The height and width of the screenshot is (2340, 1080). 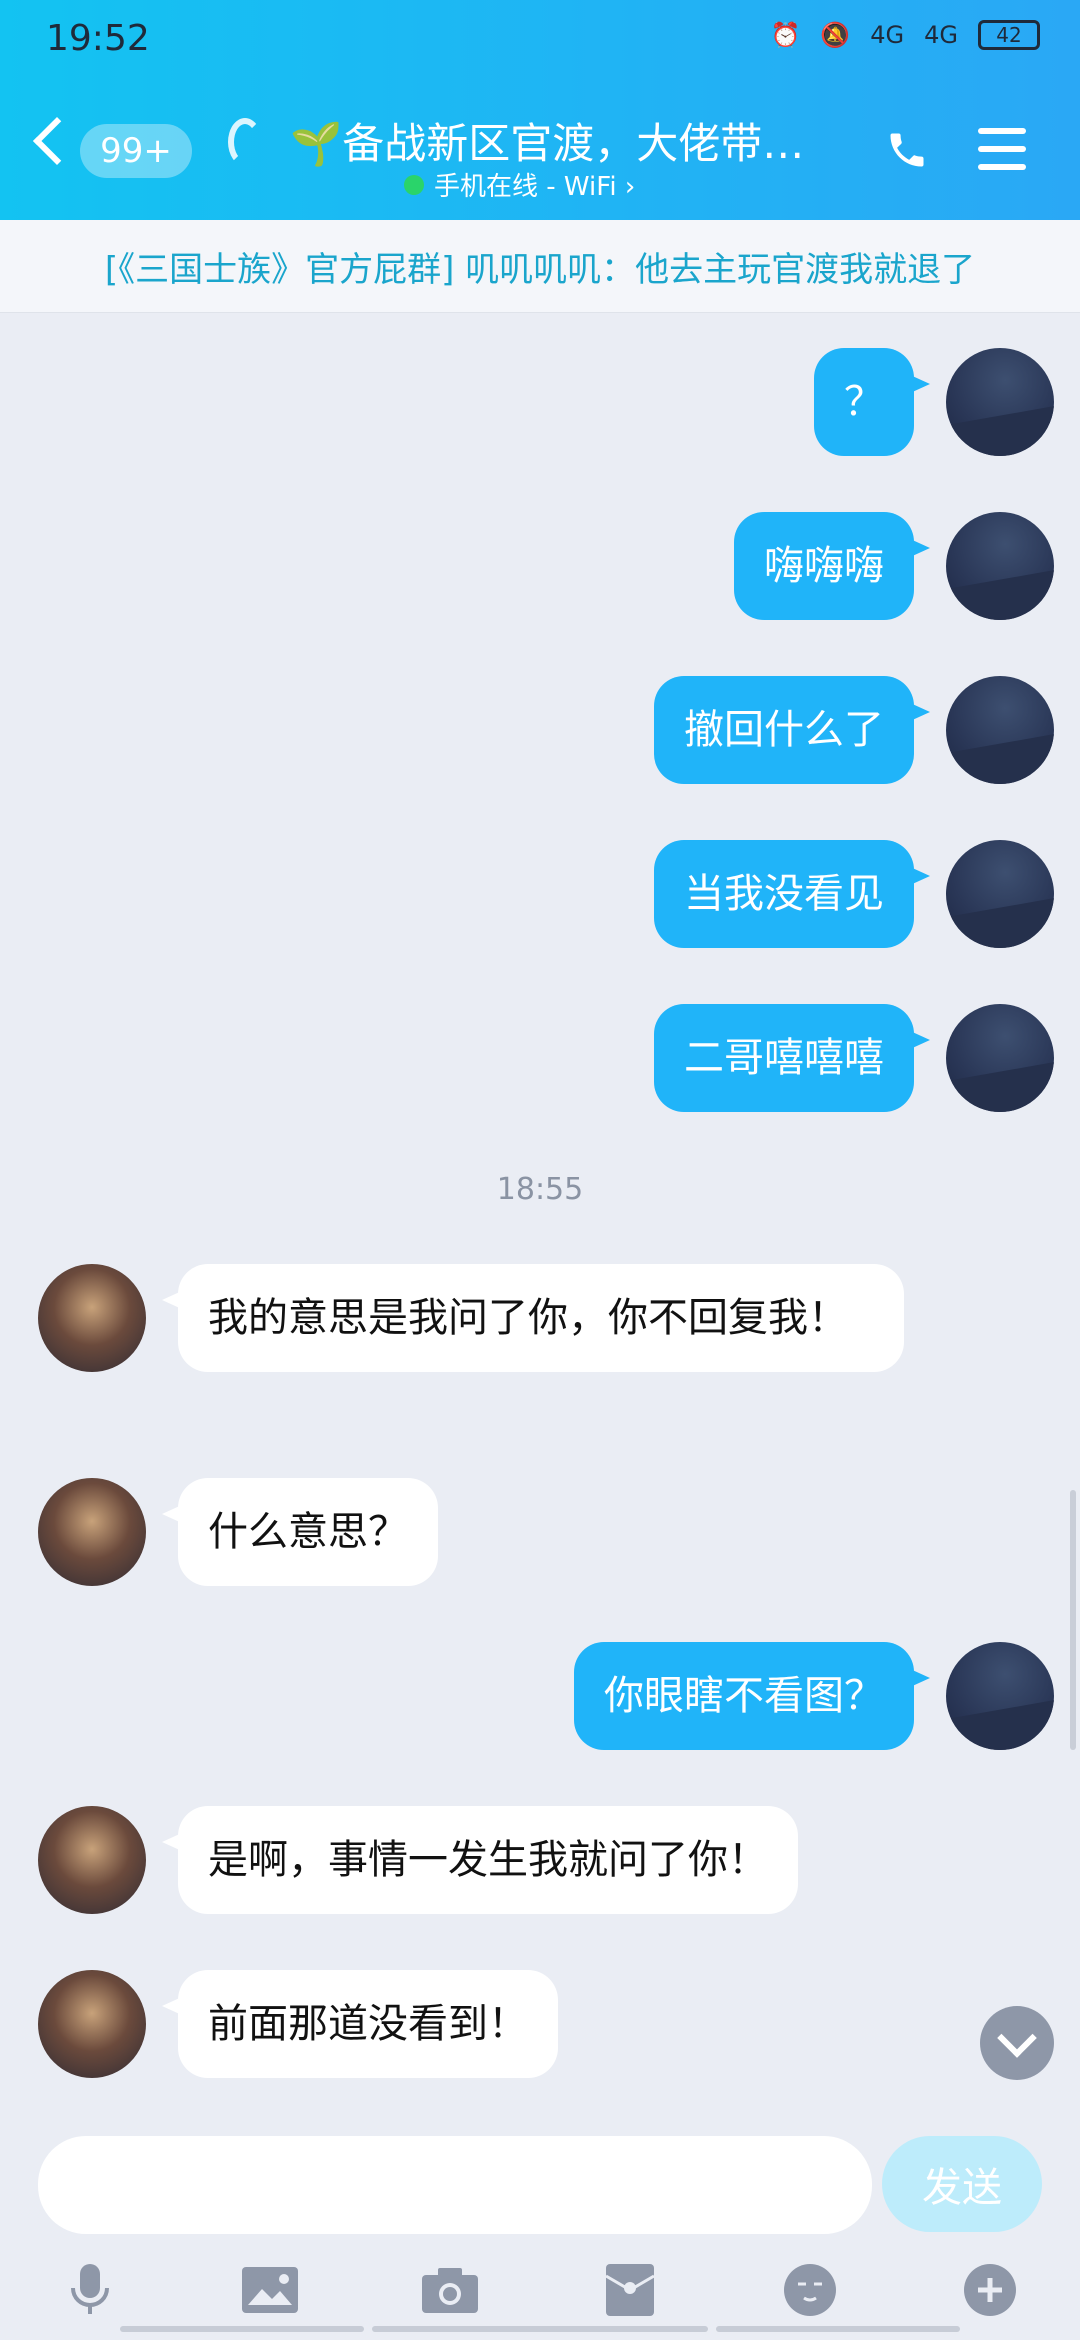 What do you see at coordinates (785, 35) in the screenshot?
I see `alarm-icon: ⏰` at bounding box center [785, 35].